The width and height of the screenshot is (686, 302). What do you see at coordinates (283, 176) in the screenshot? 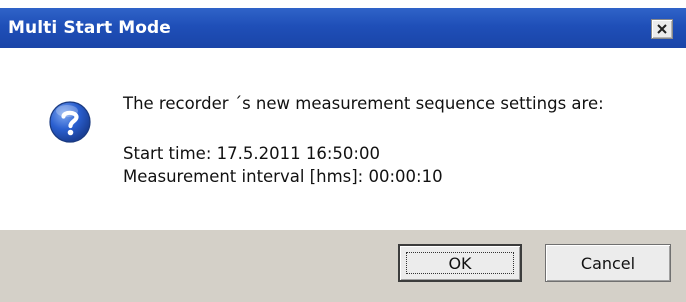
I see `interval-text: Measurement interval [hms]: 00:00:10` at bounding box center [283, 176].